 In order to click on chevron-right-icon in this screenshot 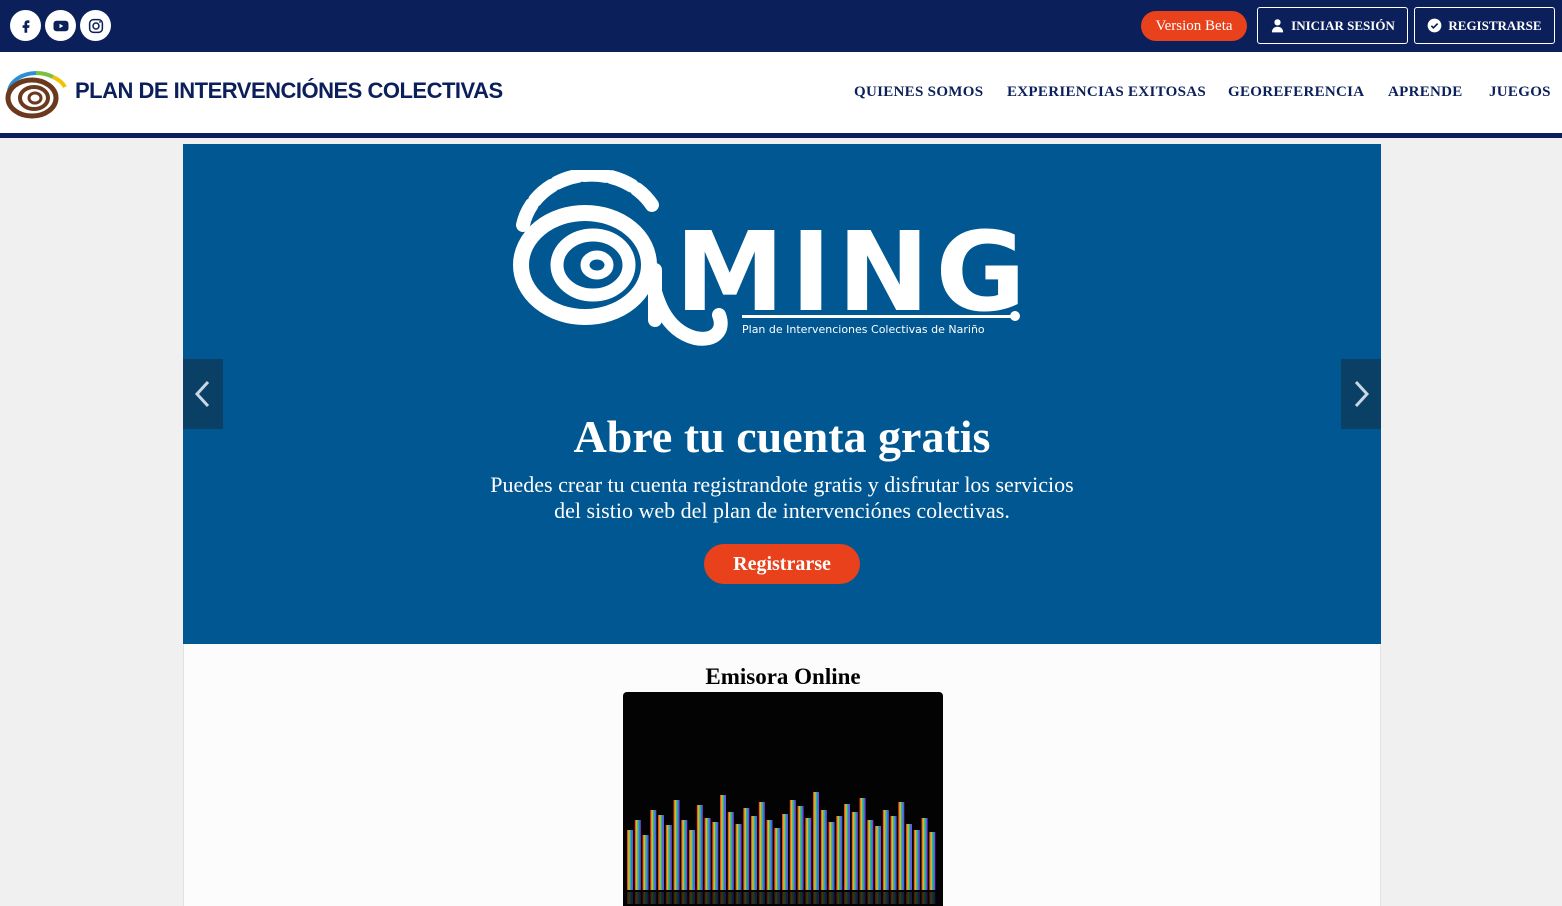, I will do `click(1362, 394)`.